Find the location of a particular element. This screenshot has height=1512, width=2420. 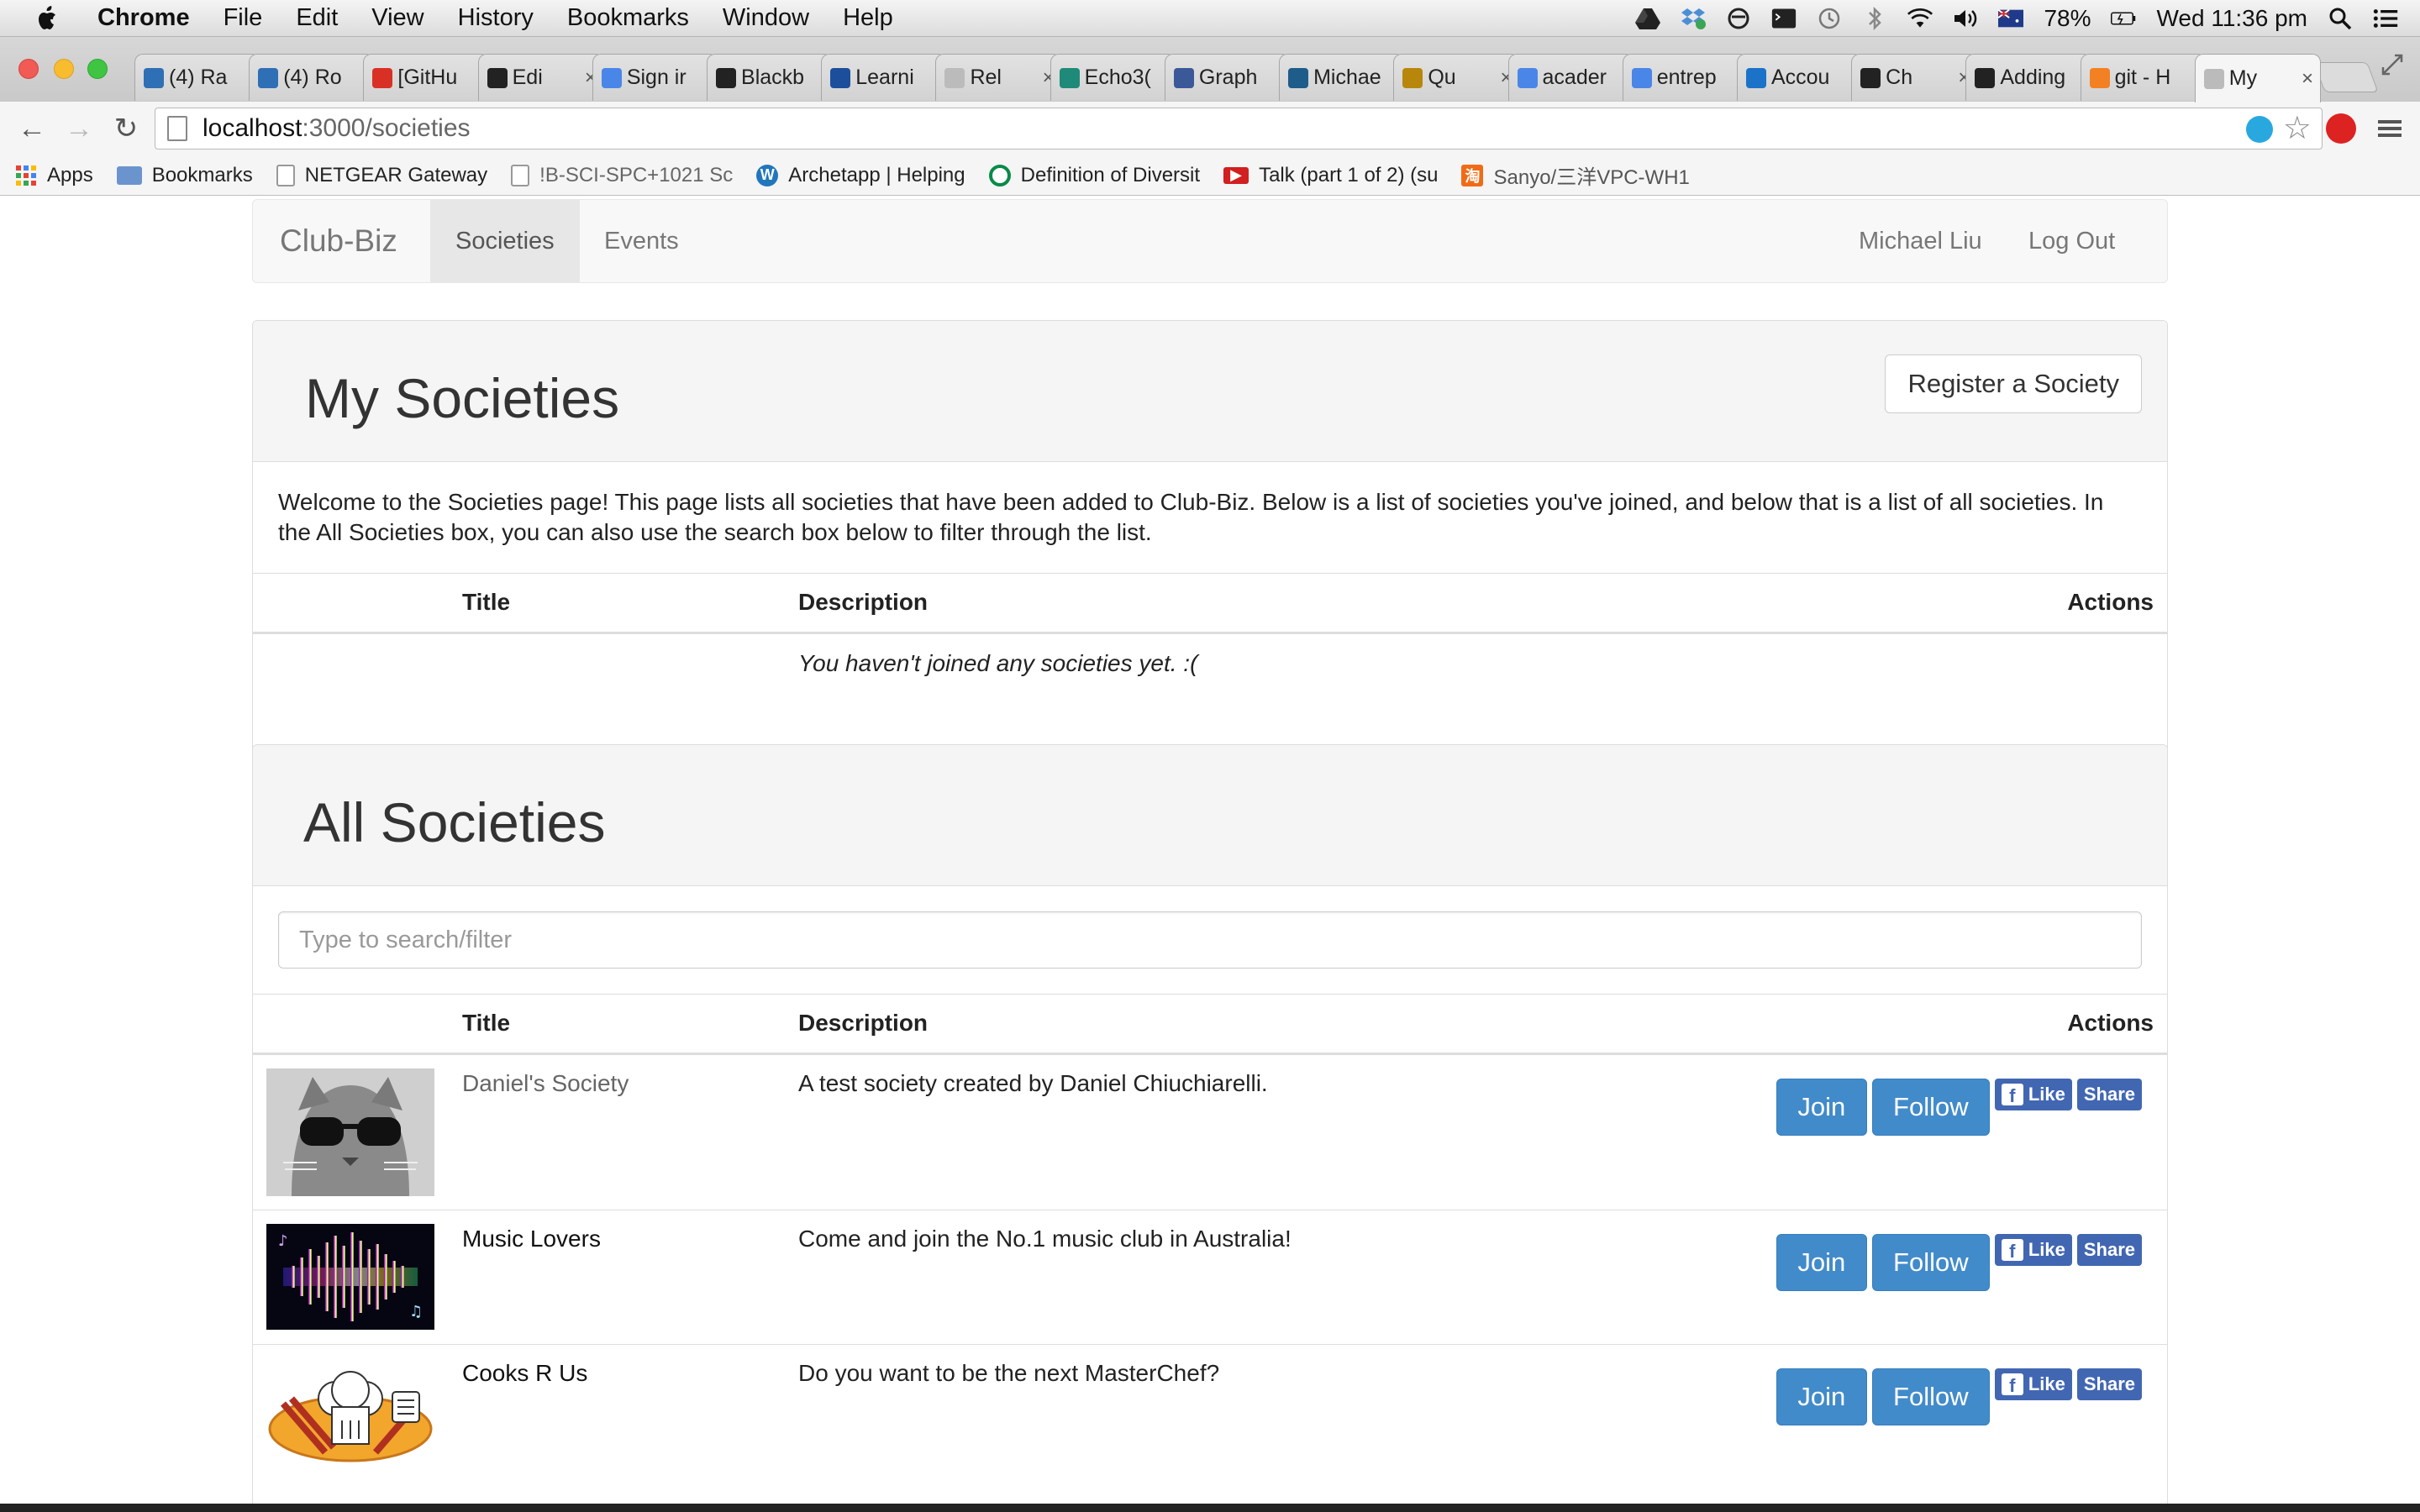

zoom-window-button is located at coordinates (97, 69).